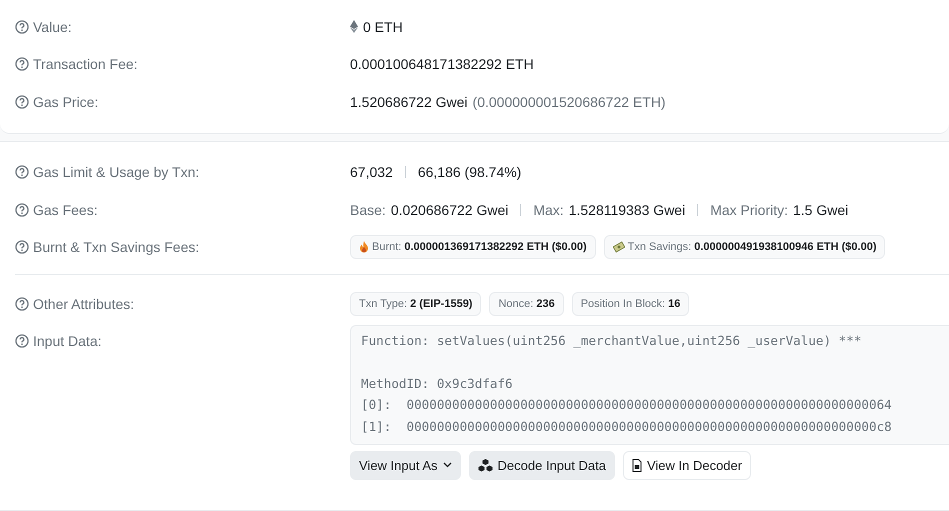 The width and height of the screenshot is (949, 511). I want to click on chevron-down-icon, so click(447, 465).